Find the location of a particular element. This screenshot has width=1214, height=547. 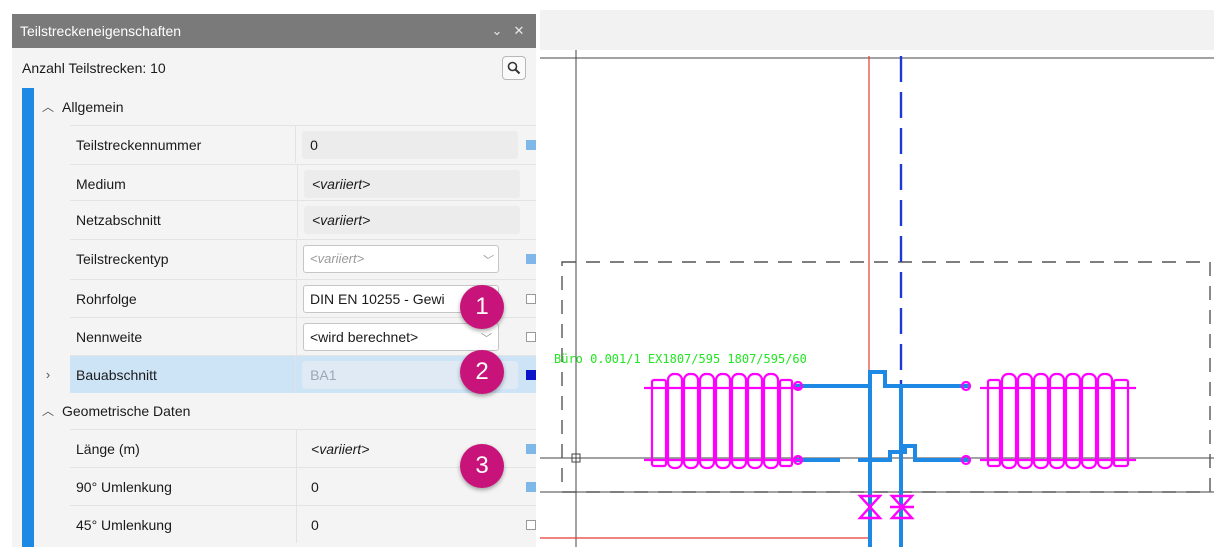

panel-title-bar: Teilstreckeneigenschaften ⌄ ✕ is located at coordinates (274, 31).